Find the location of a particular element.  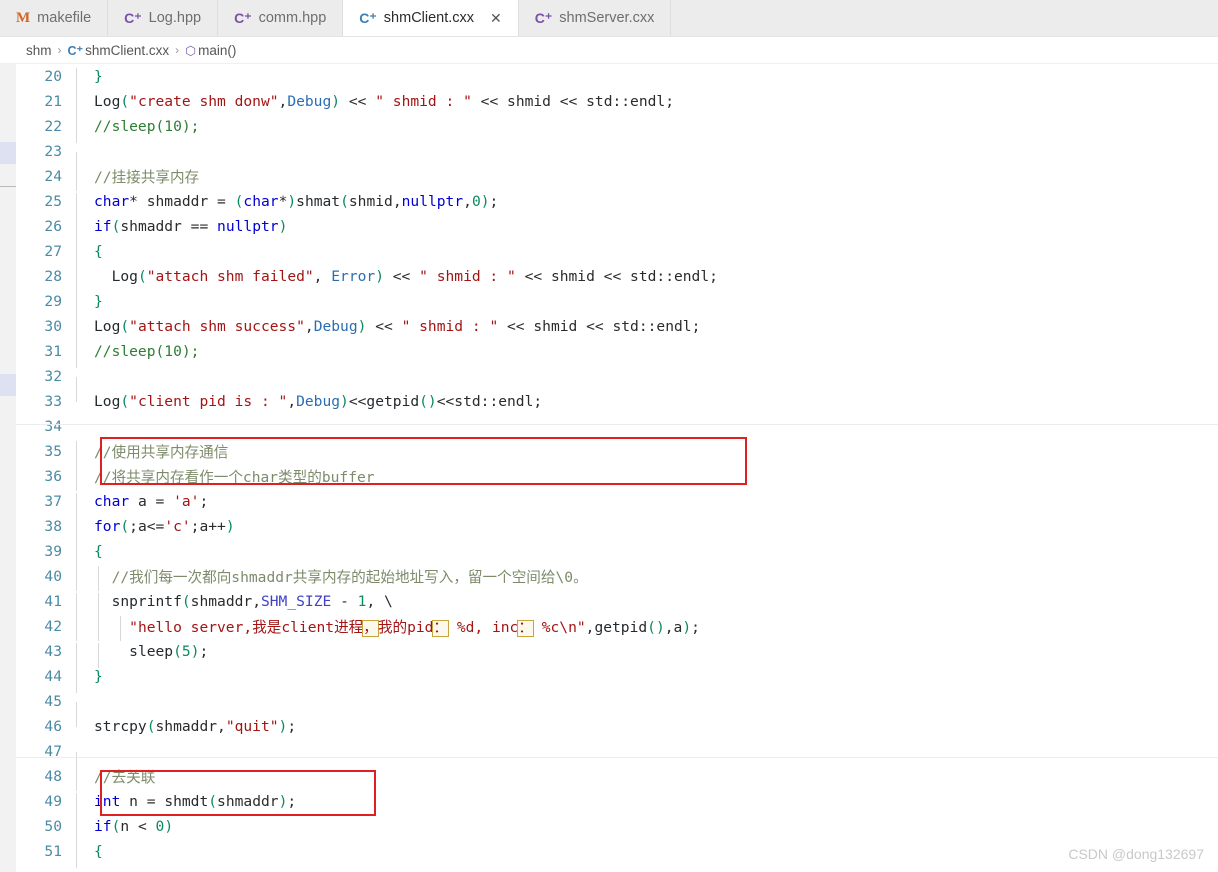

code-line: 50 if(n < 0) is located at coordinates (617, 828).